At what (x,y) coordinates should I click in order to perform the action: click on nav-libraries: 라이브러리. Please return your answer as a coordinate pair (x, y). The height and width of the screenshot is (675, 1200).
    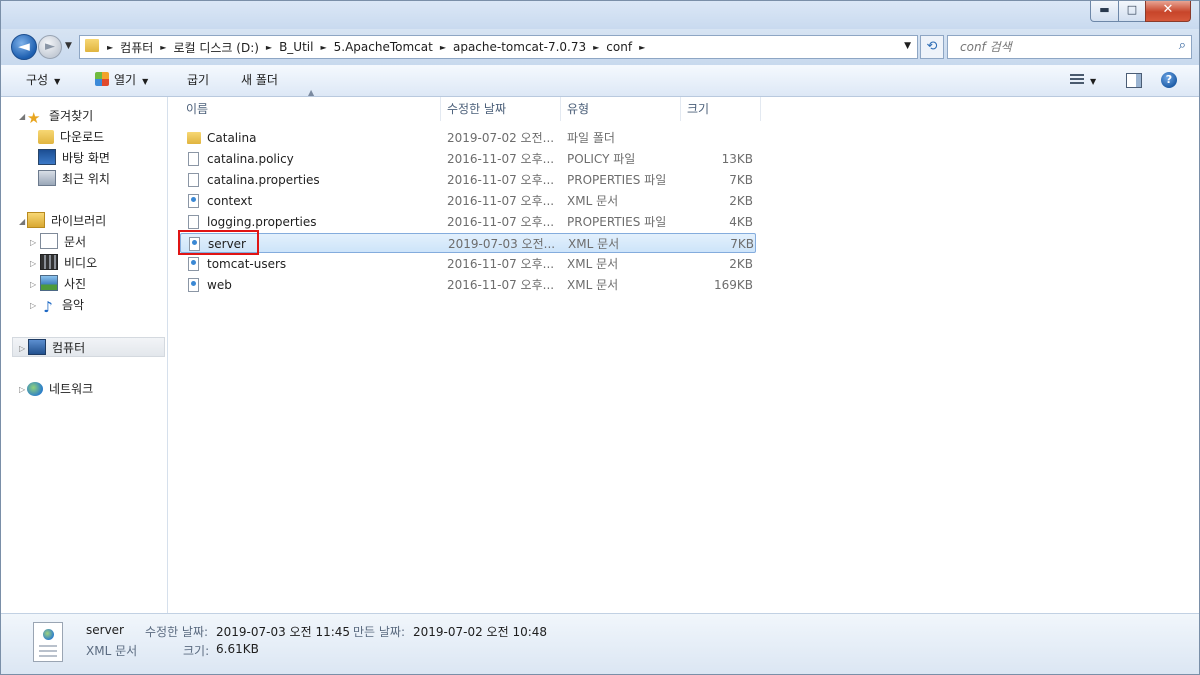
    Looking at the image, I should click on (66, 221).